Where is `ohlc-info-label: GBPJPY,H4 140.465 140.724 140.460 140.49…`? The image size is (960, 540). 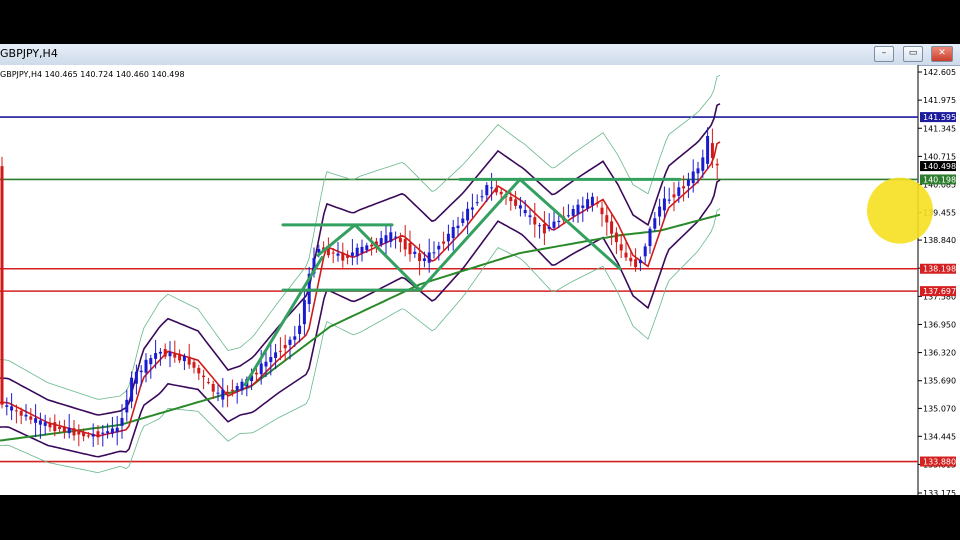
ohlc-info-label: GBPJPY,H4 140.465 140.724 140.460 140.49… is located at coordinates (92, 74).